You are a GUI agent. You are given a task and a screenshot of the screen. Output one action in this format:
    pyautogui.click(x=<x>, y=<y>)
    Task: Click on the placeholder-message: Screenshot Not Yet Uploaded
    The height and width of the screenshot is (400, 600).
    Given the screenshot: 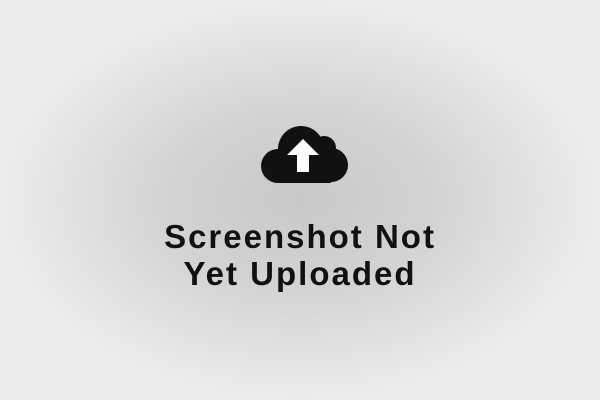 What is the action you would take?
    pyautogui.click(x=300, y=255)
    